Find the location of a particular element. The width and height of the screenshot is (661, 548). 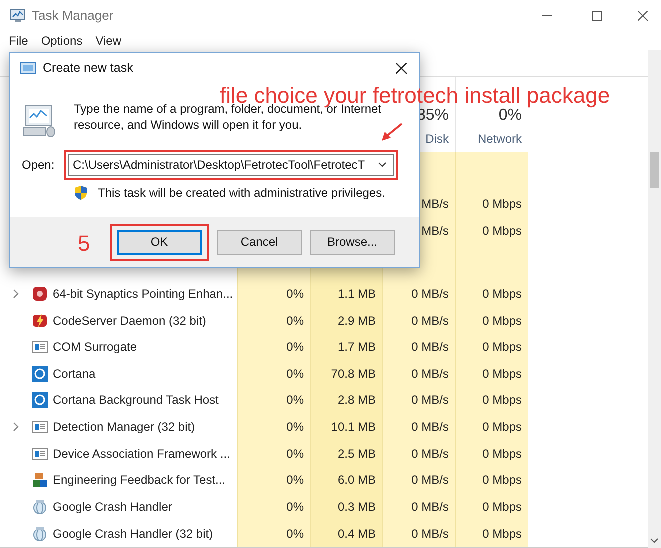

table-cell: 2.5 MB is located at coordinates (346, 454).